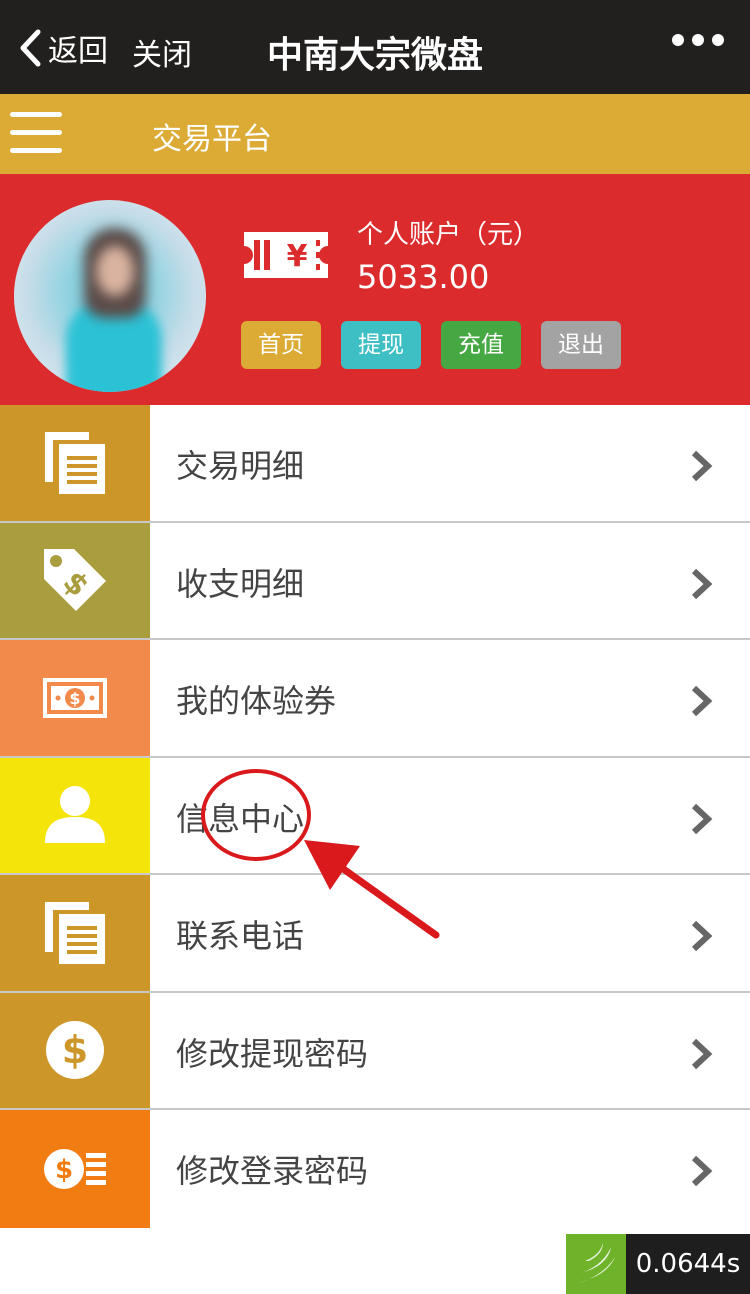 This screenshot has width=750, height=1294. I want to click on menu-item-label: 联系电话, so click(240, 936).